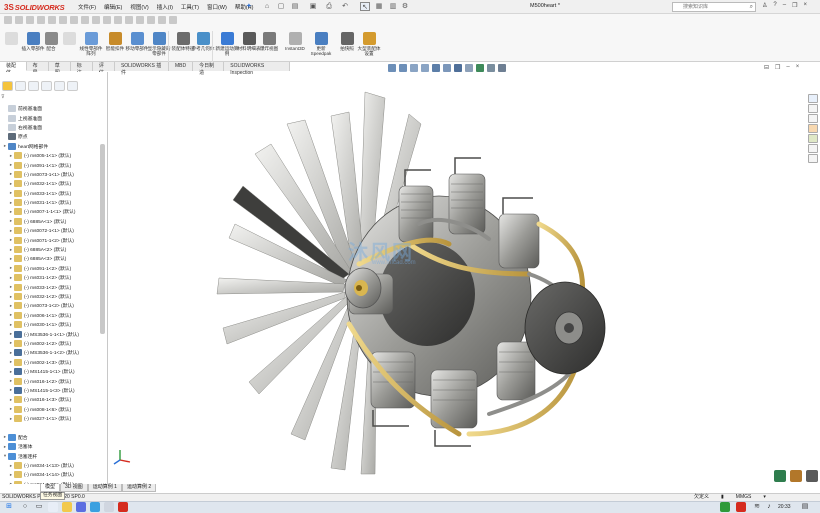 The width and height of the screenshot is (820, 513). I want to click on tree-item: ▾ 活塞连杆, so click(50, 455).